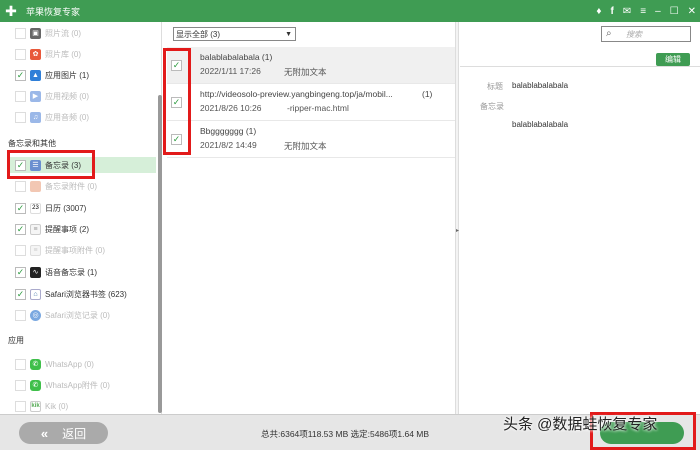 The width and height of the screenshot is (700, 450). Describe the element at coordinates (692, 11) in the screenshot. I see `close-icon: ✕` at that location.